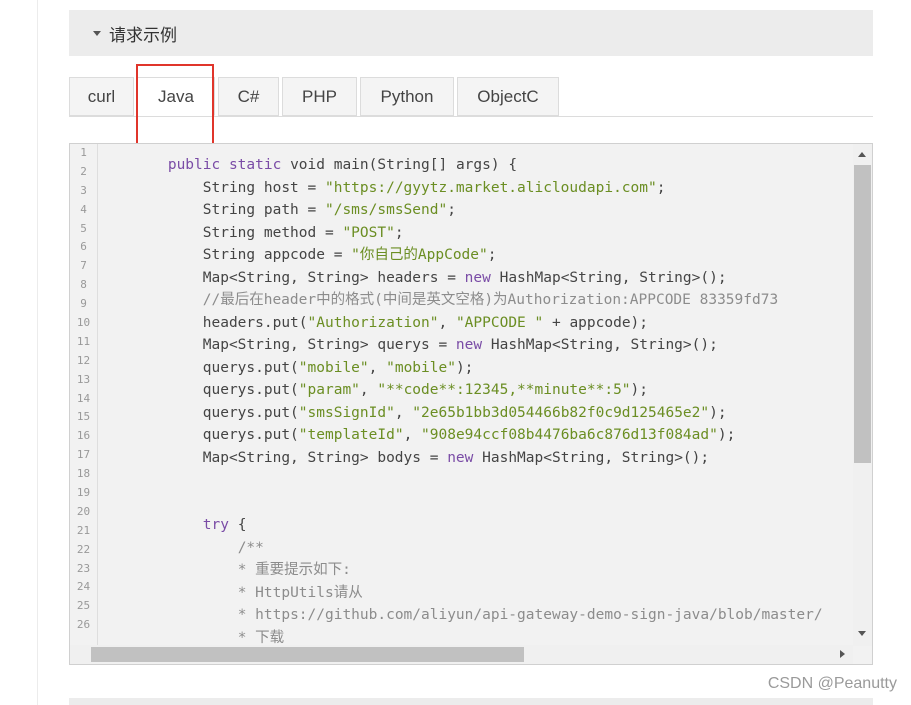 Image resolution: width=911 pixels, height=705 pixels. Describe the element at coordinates (307, 654) in the screenshot. I see `horizontal-scroll-thumb` at that location.